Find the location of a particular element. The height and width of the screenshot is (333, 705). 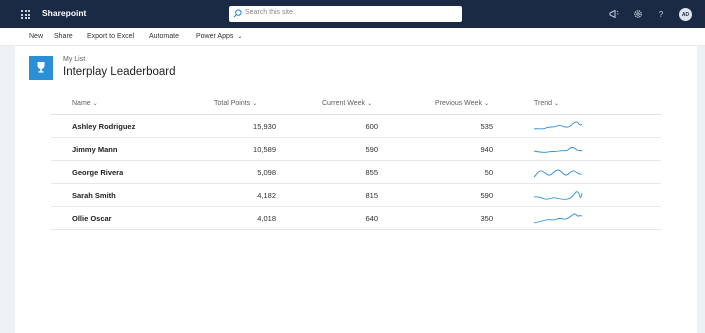

name-cell: Sarah Smith is located at coordinates (94, 195).